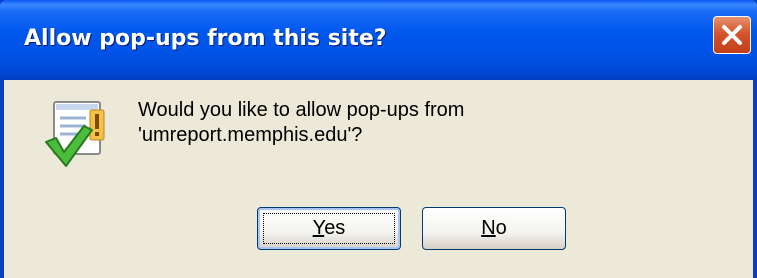  I want to click on yes-button-label: Yes, so click(329, 228).